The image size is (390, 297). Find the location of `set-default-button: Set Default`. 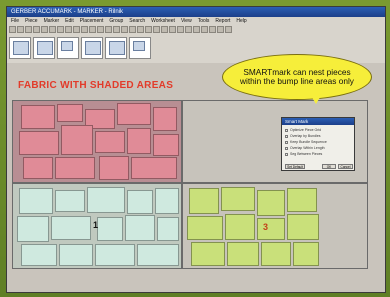

set-default-button: Set Default is located at coordinates (295, 166).